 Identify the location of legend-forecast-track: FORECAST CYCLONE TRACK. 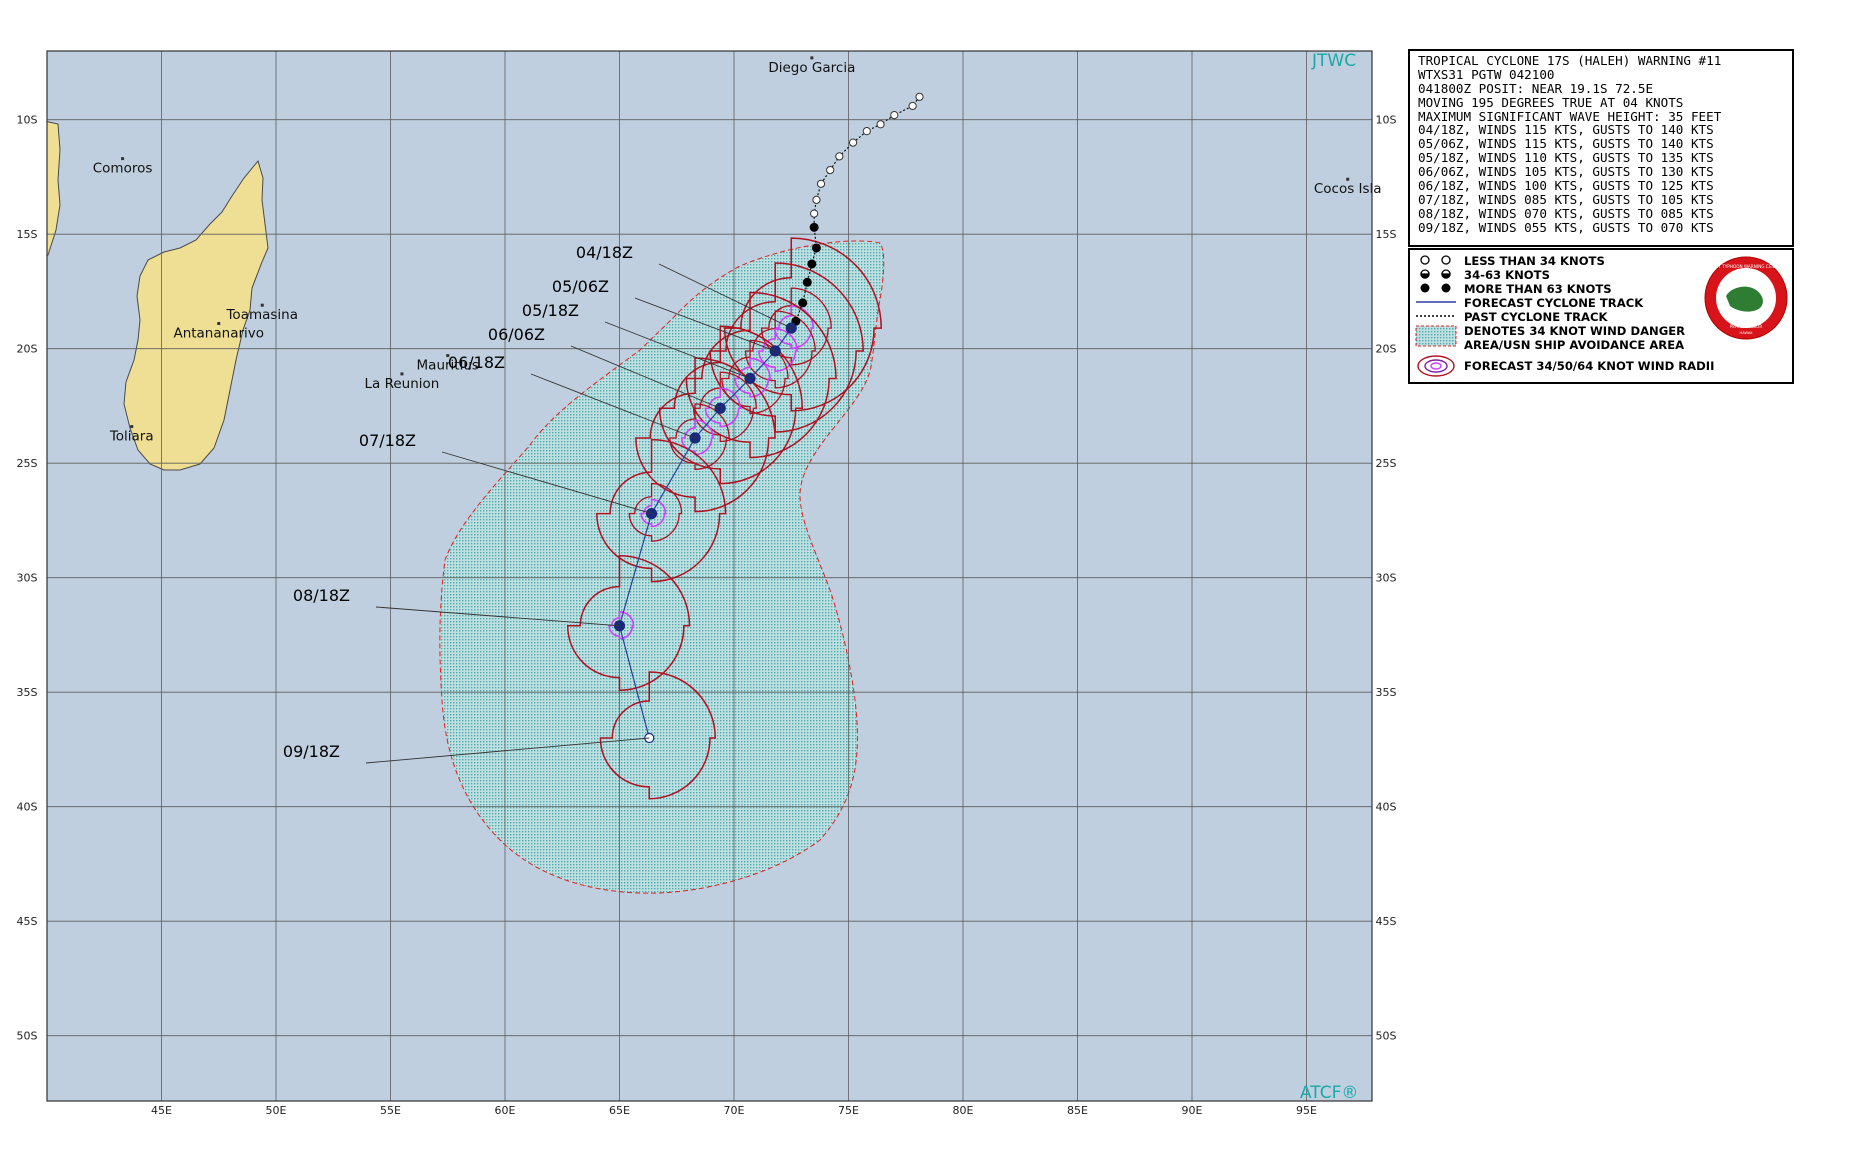
(1553, 303).